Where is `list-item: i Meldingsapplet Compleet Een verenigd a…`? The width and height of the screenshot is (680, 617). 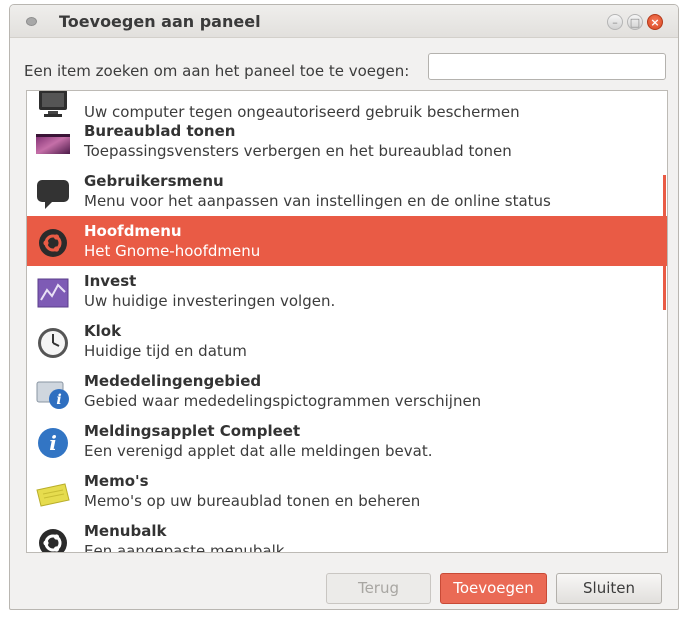
list-item: i Meldingsapplet Compleet Een verenigd a… is located at coordinates (347, 441).